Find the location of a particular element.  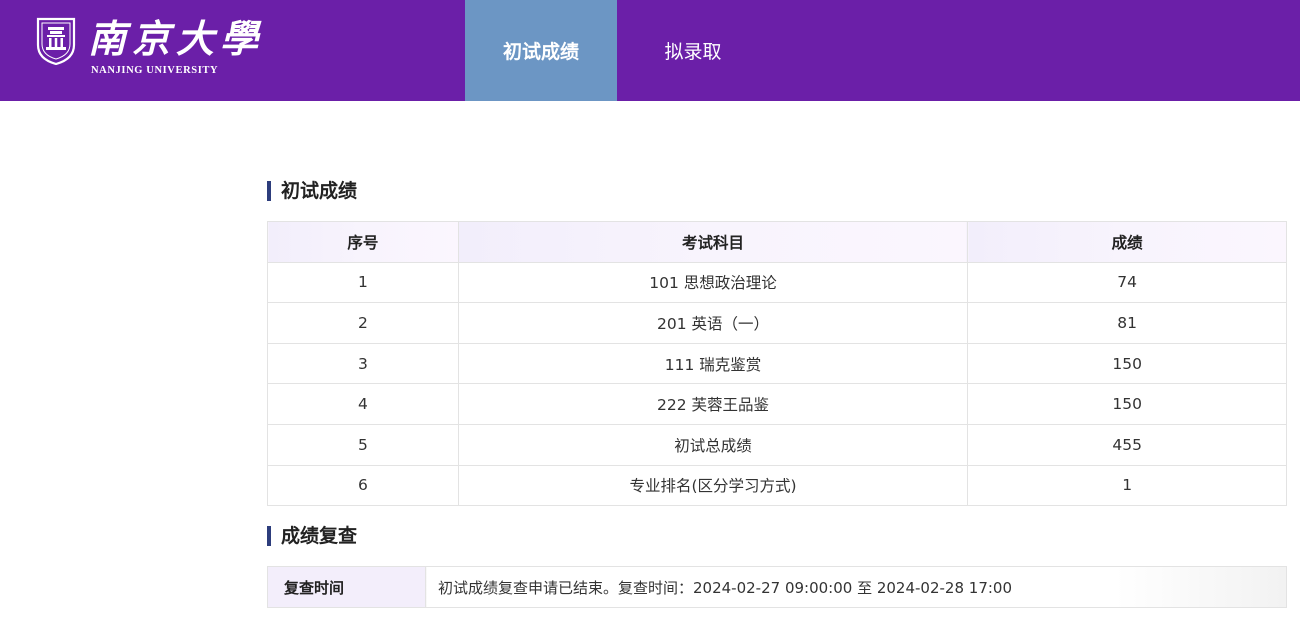

table-row: 1 101 思想政治理论 74 is located at coordinates (777, 282).